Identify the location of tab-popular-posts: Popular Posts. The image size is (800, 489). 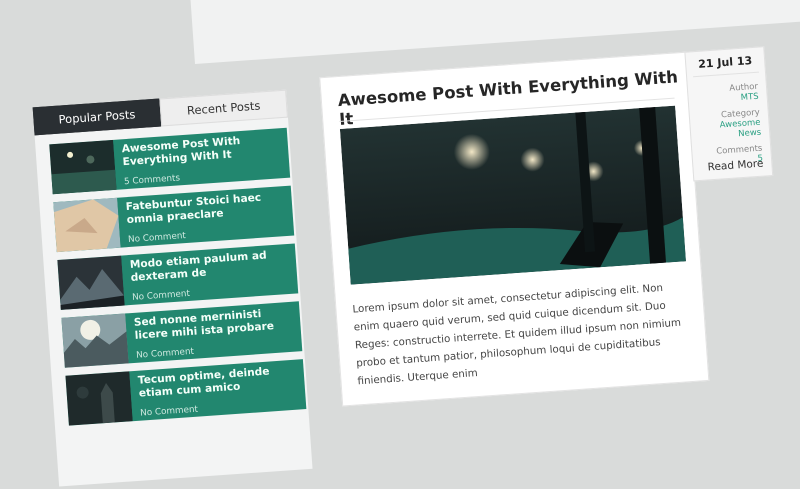
(97, 117).